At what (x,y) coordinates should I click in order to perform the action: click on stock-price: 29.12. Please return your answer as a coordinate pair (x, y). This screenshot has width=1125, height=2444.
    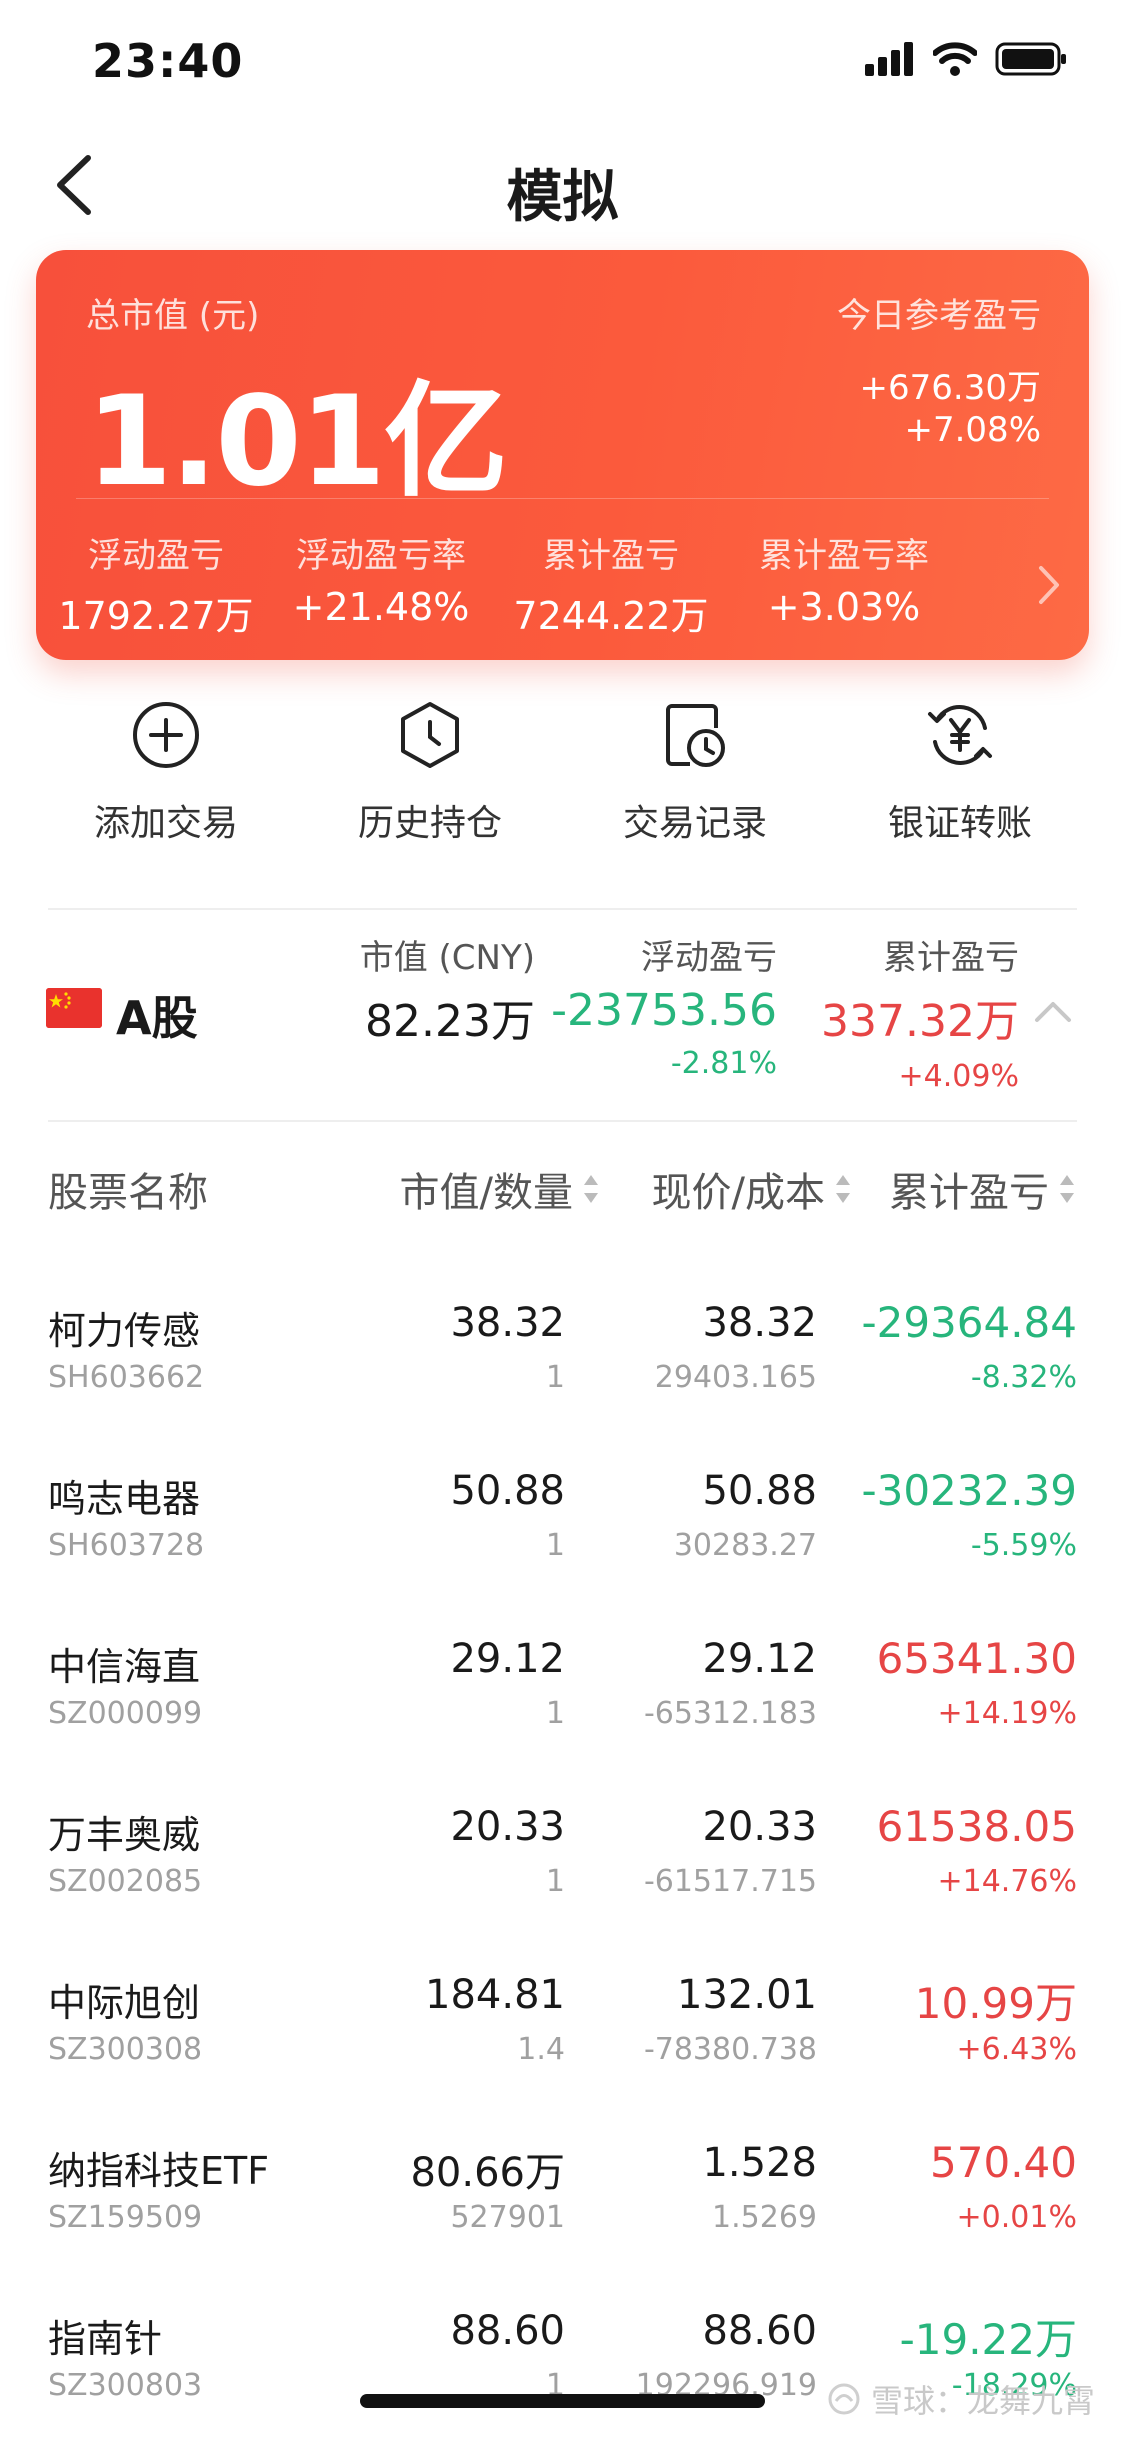
    Looking at the image, I should click on (759, 1659).